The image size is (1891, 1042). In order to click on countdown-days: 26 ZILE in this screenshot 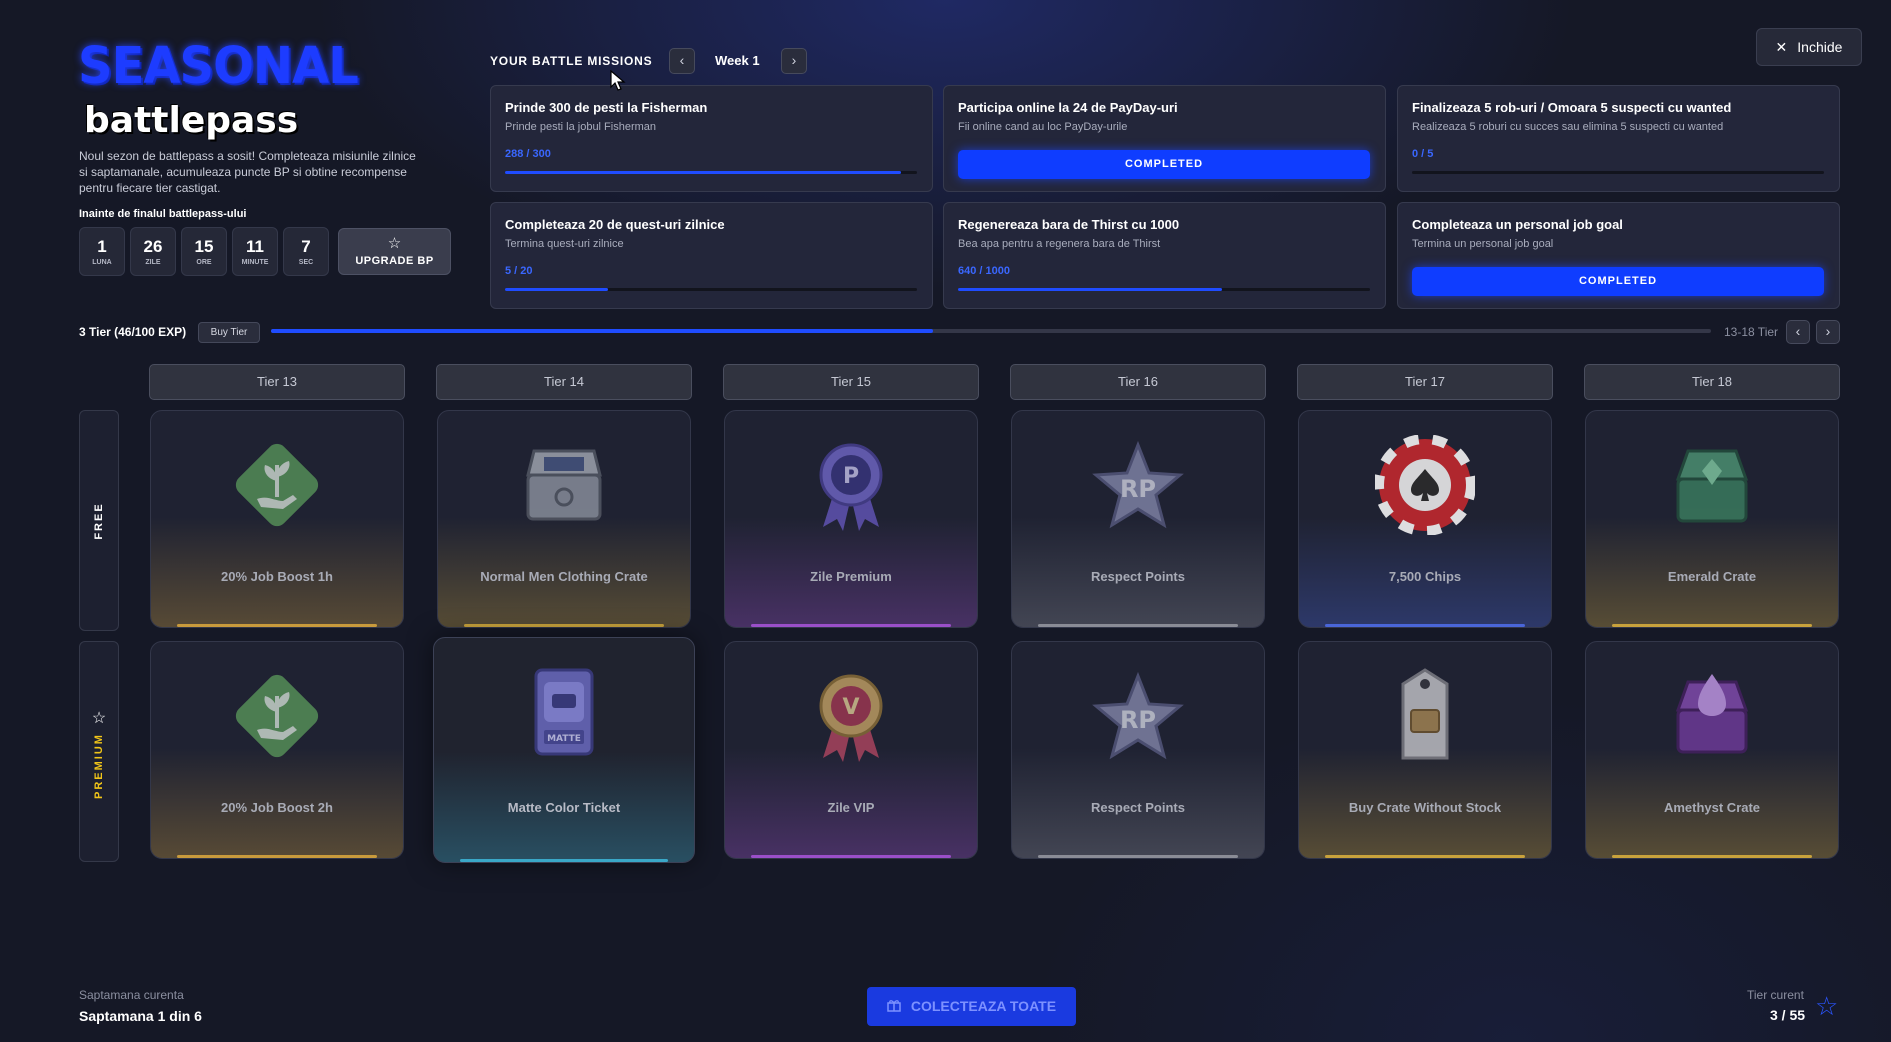, I will do `click(153, 251)`.